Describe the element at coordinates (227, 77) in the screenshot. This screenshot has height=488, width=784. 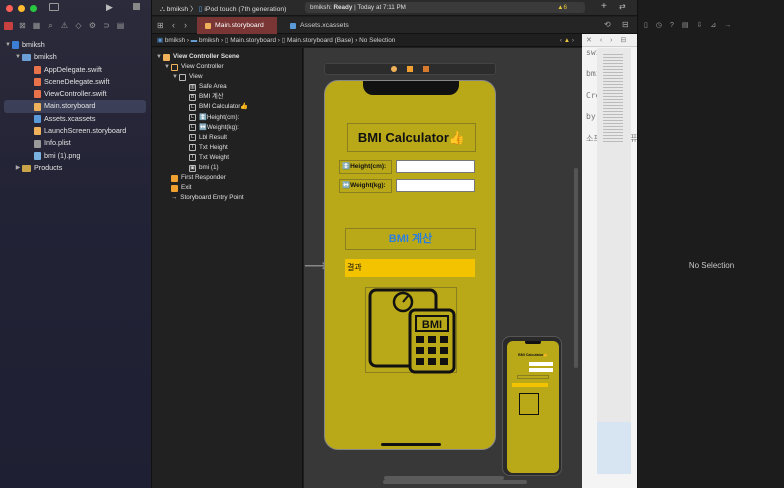
I see `outline-view: ▼ View` at that location.